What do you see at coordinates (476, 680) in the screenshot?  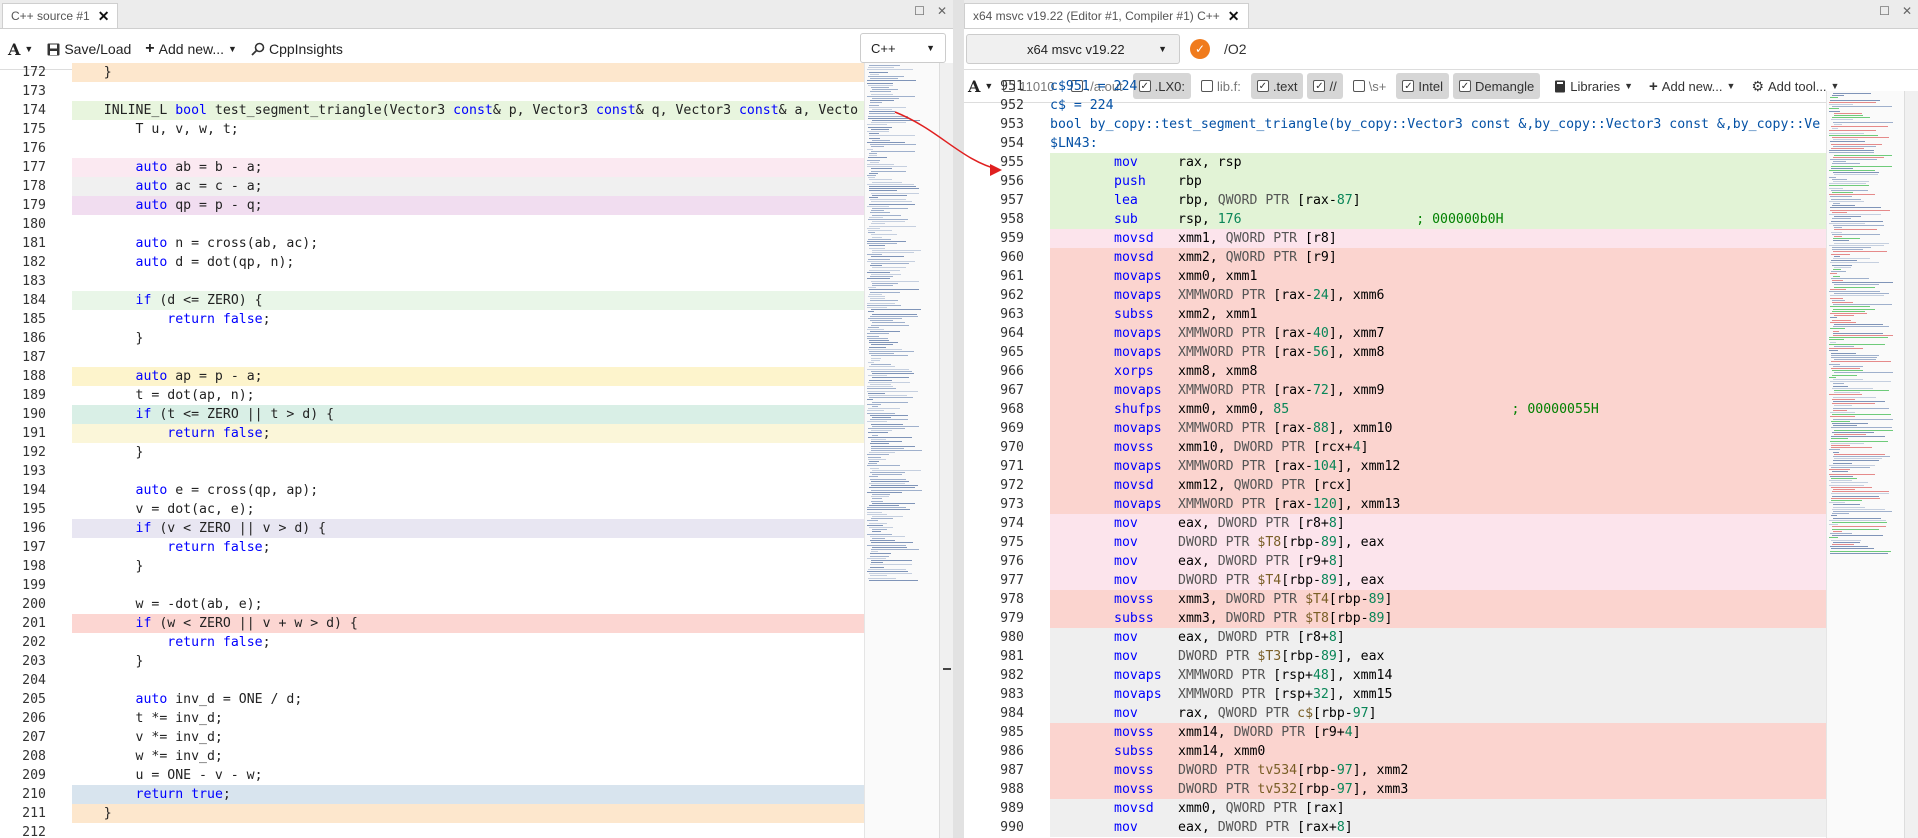 I see `source-line: 204` at bounding box center [476, 680].